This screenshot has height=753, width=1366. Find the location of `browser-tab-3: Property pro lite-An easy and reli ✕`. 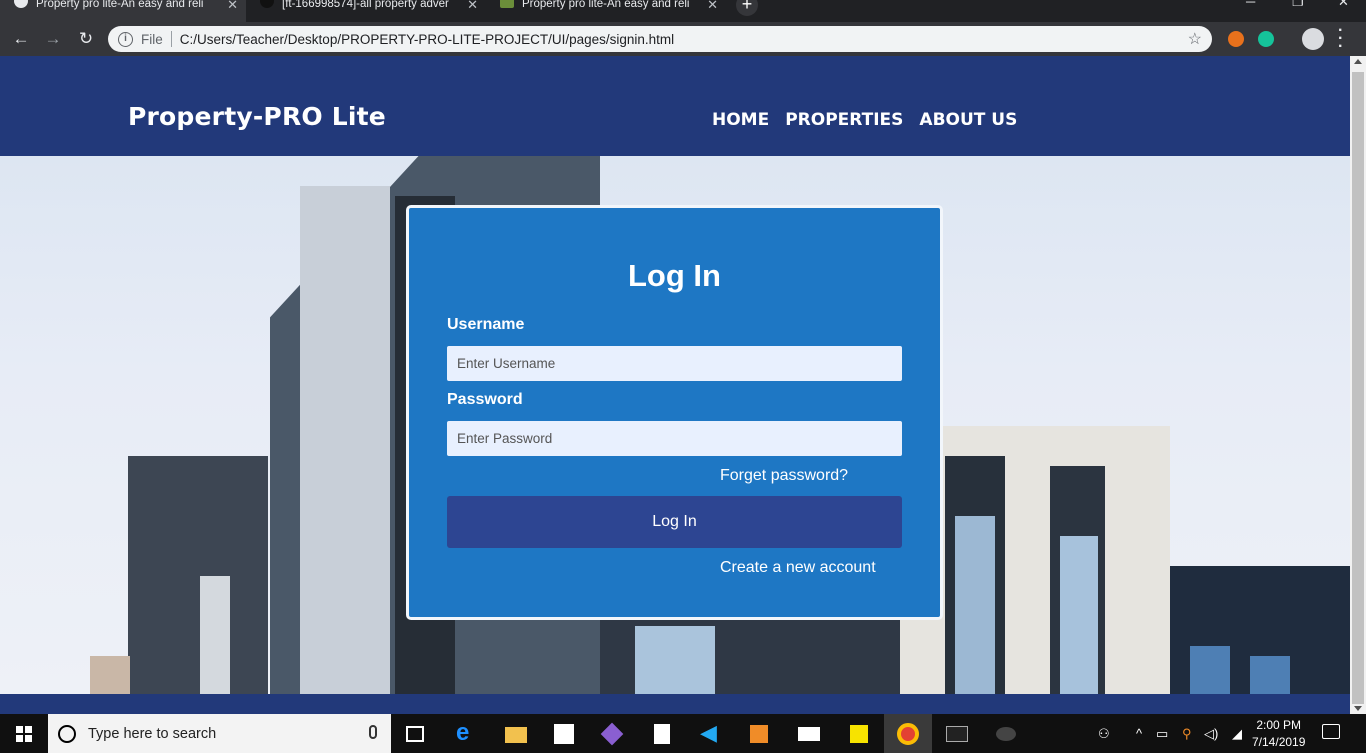

browser-tab-3: Property pro lite-An easy and reli ✕ is located at coordinates (606, 11).